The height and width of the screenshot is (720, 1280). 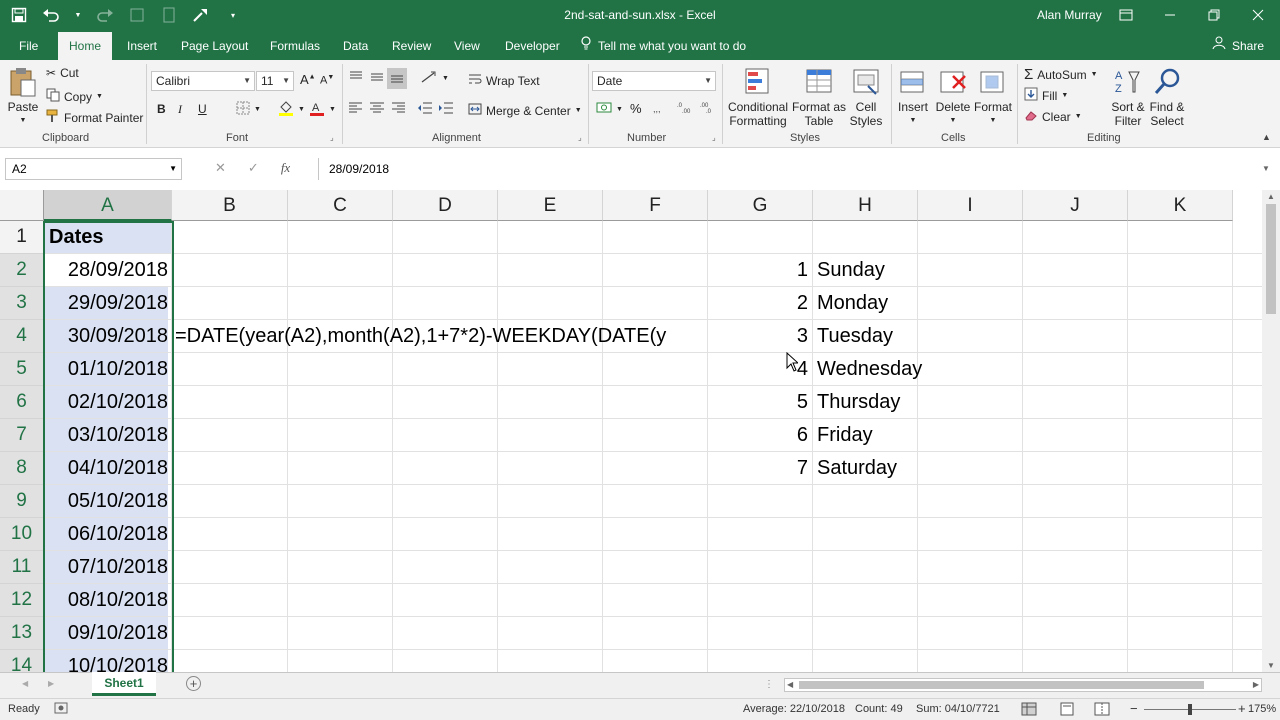 What do you see at coordinates (1271, 196) in the screenshot?
I see `scroll-up-icon: ▲` at bounding box center [1271, 196].